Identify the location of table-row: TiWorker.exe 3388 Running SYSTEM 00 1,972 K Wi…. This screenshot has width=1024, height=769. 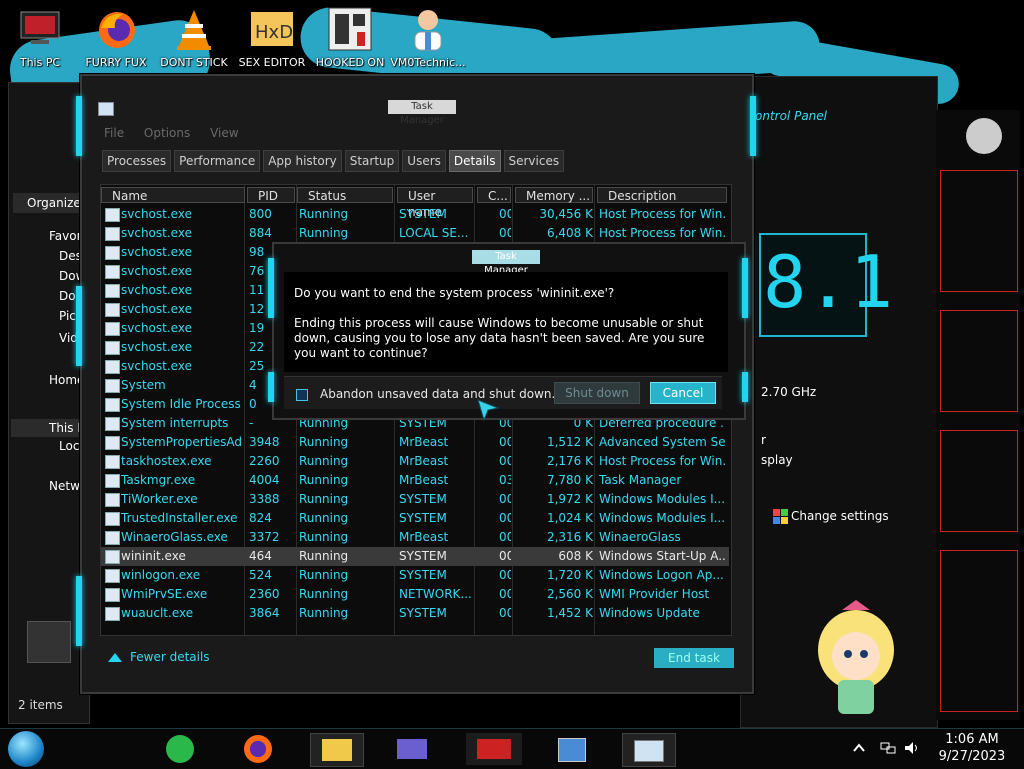
(415, 499).